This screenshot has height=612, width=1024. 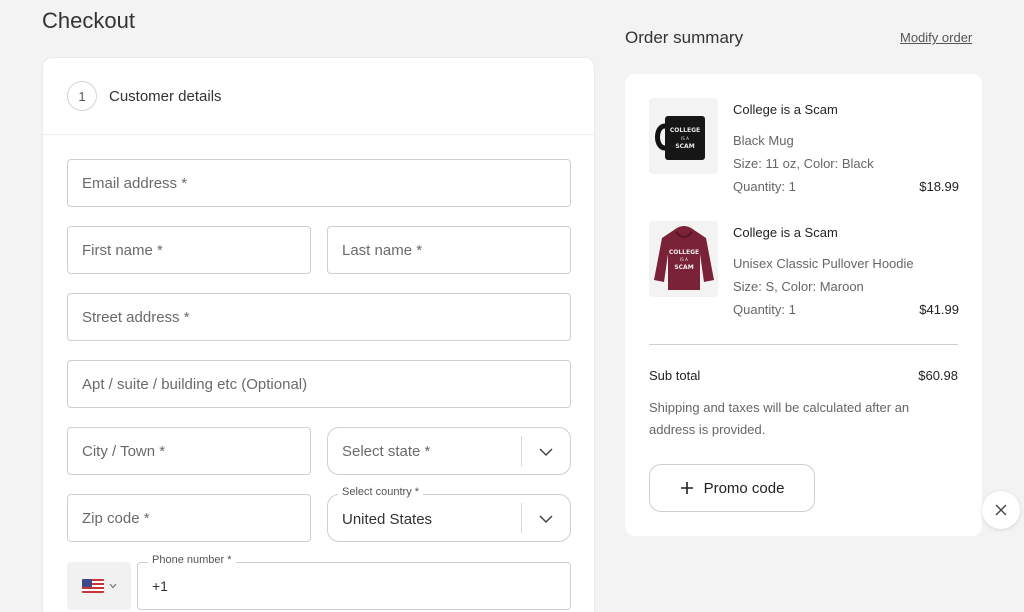 I want to click on item-product: Black Mug, so click(x=763, y=140).